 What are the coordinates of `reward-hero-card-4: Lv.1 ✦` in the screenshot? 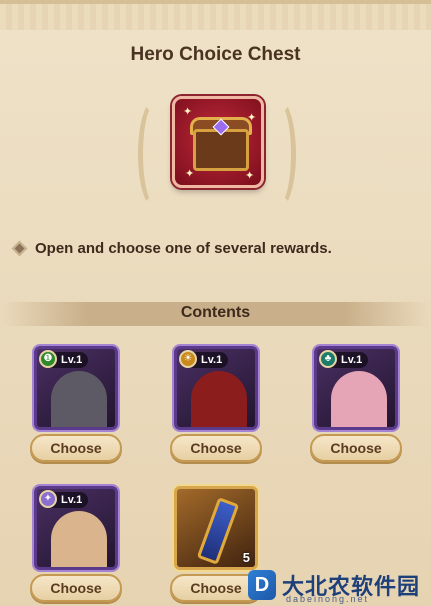 It's located at (76, 528).